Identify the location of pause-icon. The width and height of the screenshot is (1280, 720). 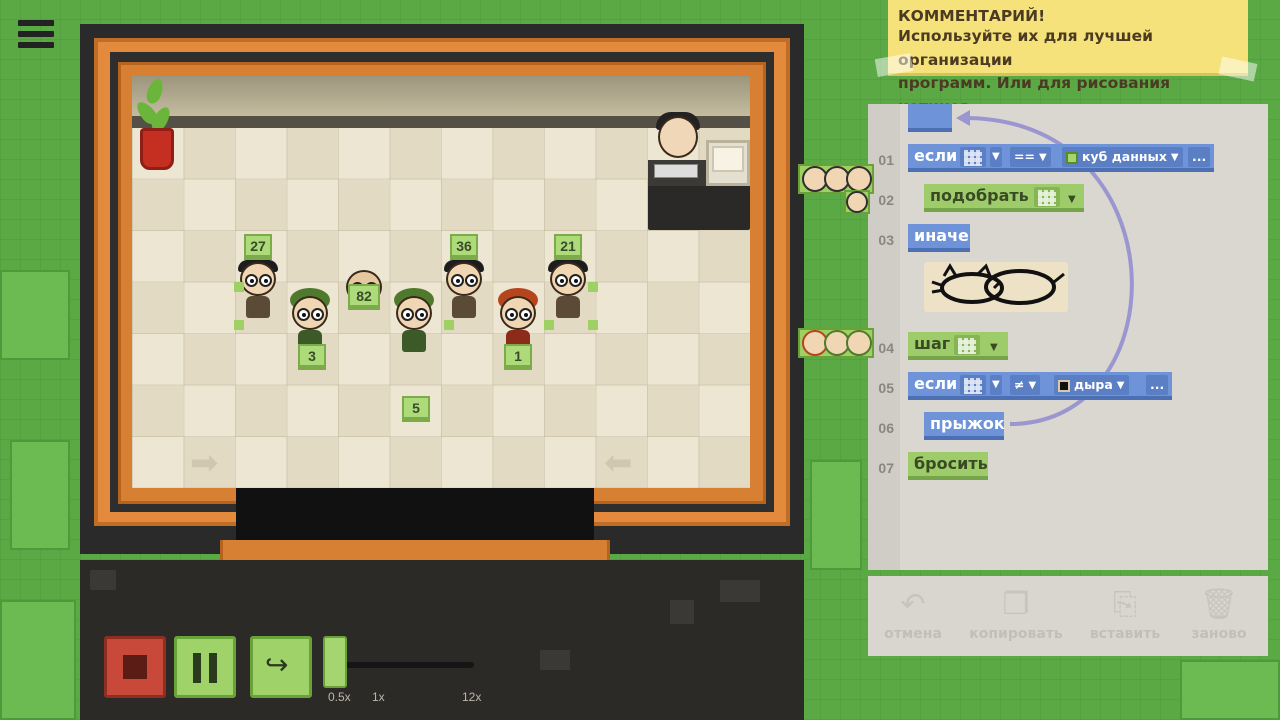
(213, 668).